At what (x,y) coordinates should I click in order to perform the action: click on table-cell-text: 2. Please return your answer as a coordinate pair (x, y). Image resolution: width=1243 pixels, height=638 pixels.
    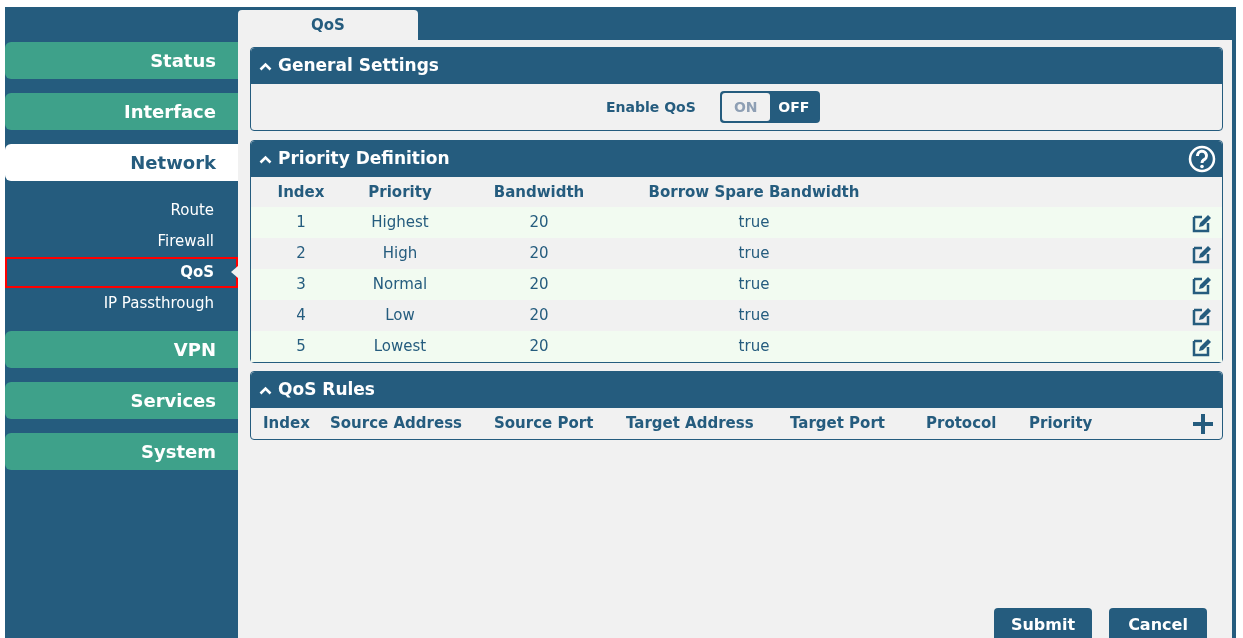
    Looking at the image, I should click on (301, 254).